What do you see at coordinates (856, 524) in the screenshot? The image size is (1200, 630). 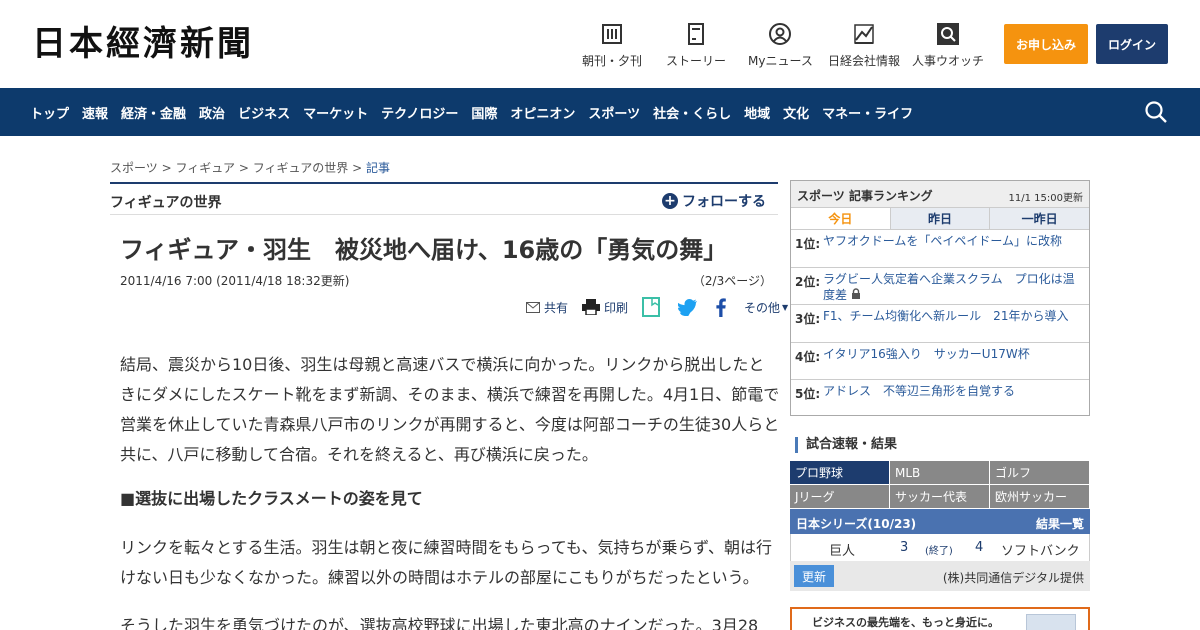 I see `series-title: 日本シリーズ(10/23)` at bounding box center [856, 524].